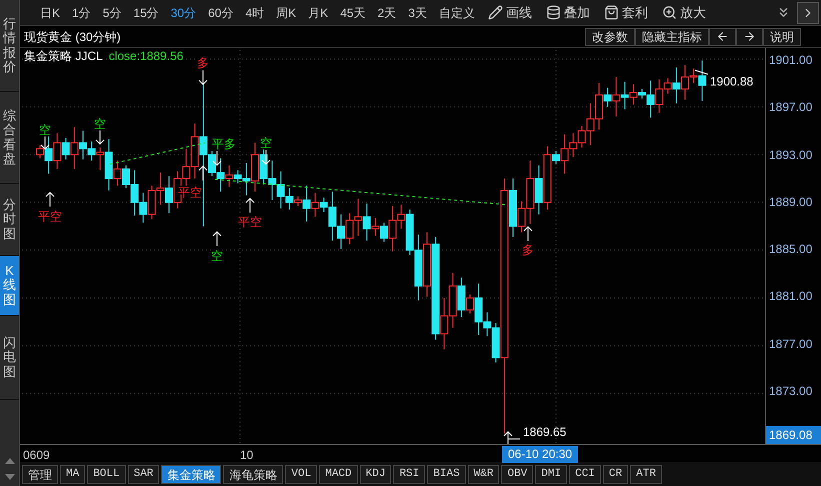 This screenshot has width=821, height=486. I want to click on indicator-tab: OBV, so click(517, 474).